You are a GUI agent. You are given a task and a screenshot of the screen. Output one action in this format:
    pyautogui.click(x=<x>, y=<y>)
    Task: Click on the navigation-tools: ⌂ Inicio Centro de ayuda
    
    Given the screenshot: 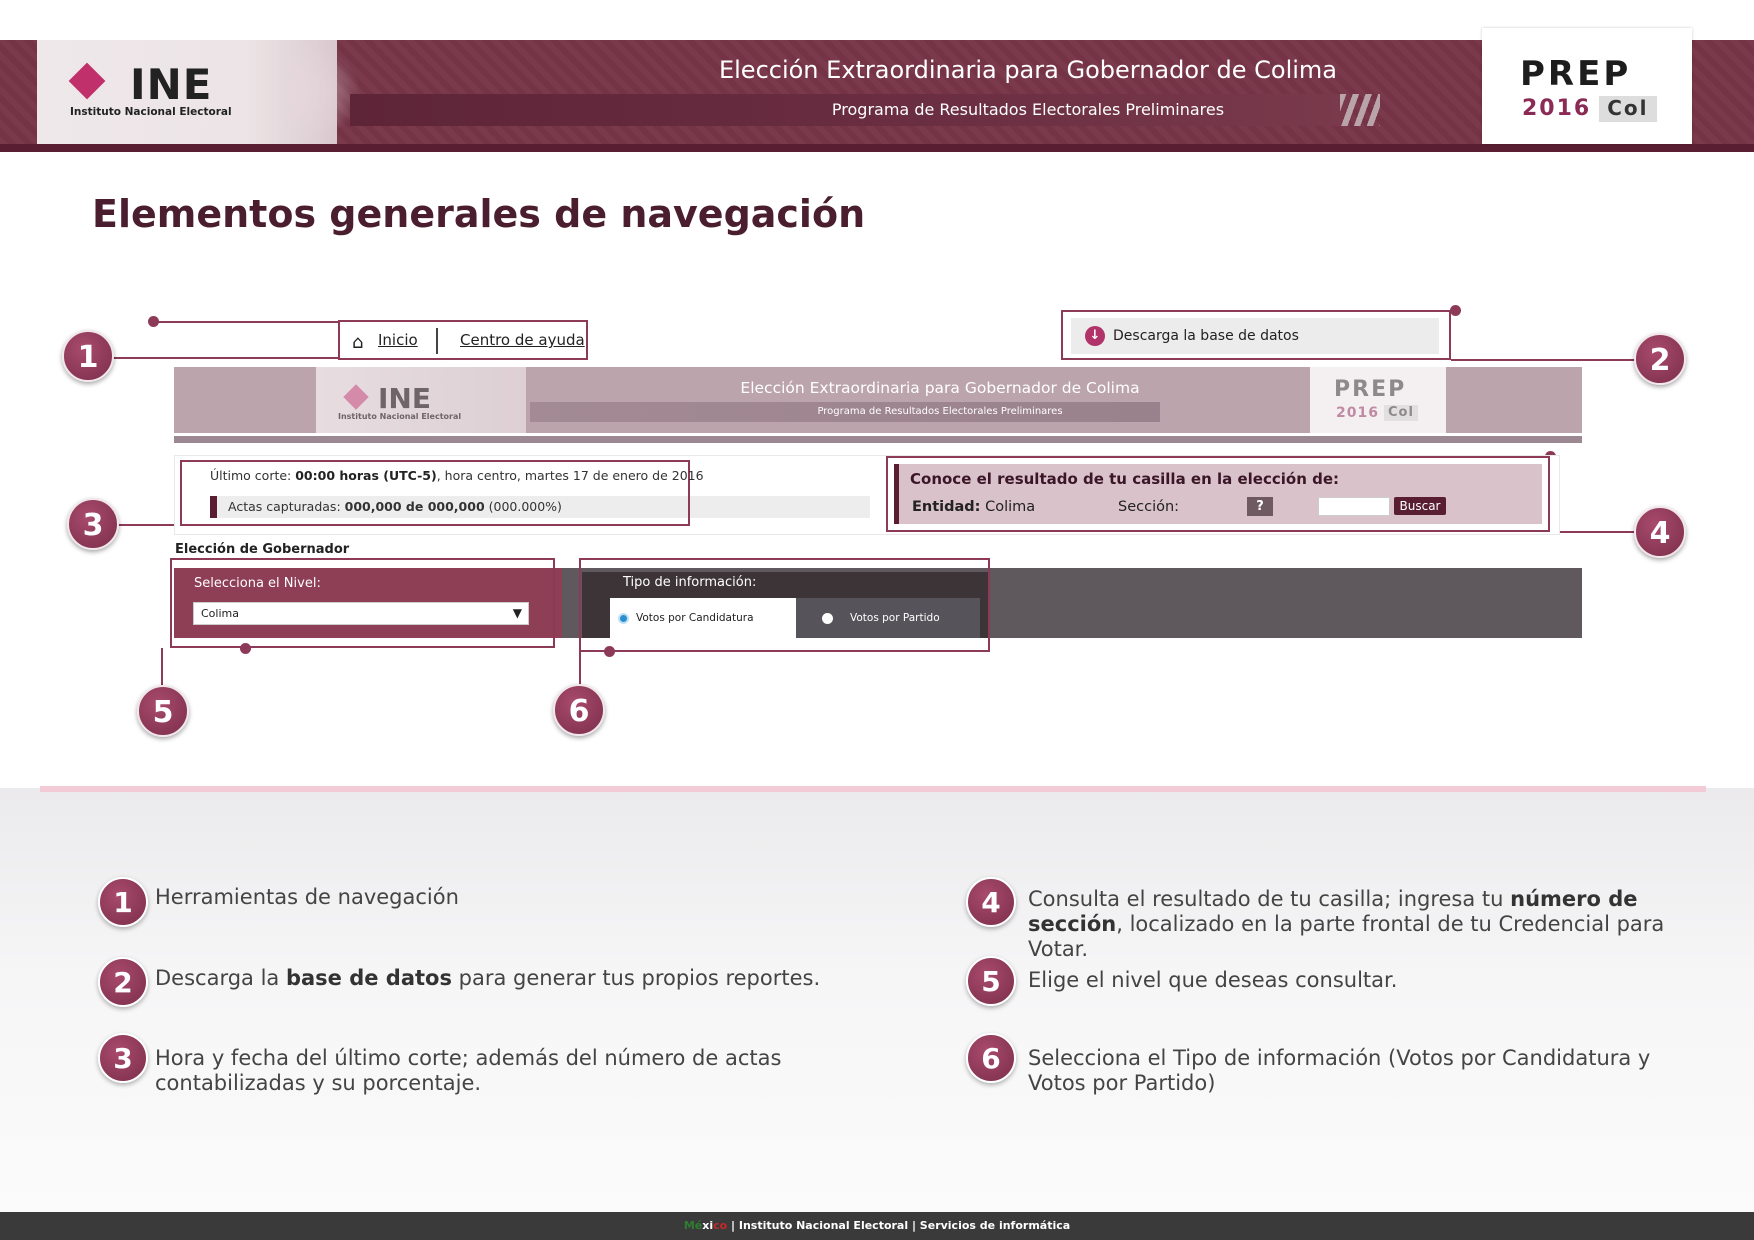 What is the action you would take?
    pyautogui.click(x=463, y=340)
    